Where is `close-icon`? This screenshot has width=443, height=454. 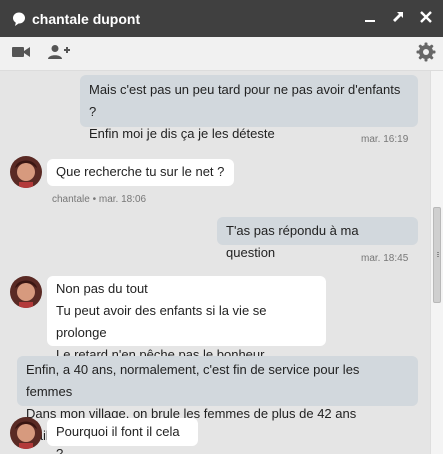
close-icon is located at coordinates (426, 18).